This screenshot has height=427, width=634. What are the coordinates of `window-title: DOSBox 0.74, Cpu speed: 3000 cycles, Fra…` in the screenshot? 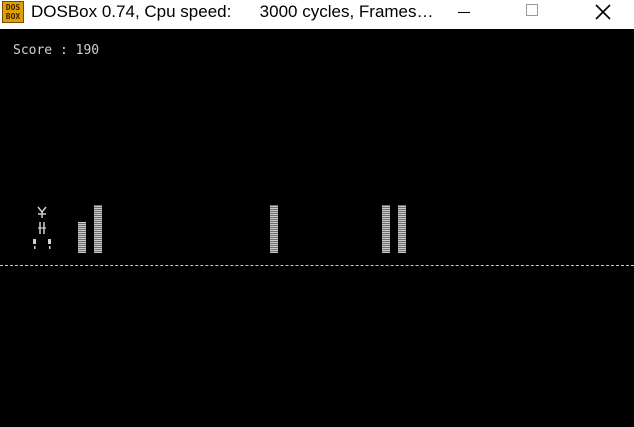 It's located at (232, 11).